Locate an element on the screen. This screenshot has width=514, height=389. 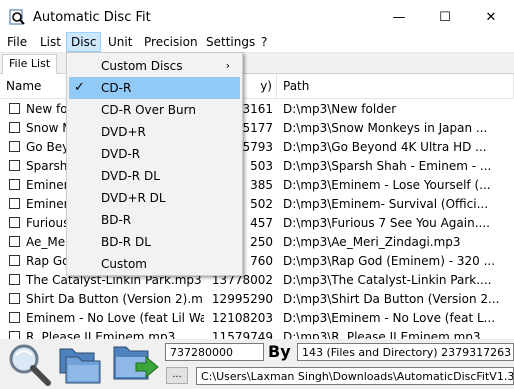
menu-item-dvd-minus-r: DVD-R is located at coordinates (154, 154).